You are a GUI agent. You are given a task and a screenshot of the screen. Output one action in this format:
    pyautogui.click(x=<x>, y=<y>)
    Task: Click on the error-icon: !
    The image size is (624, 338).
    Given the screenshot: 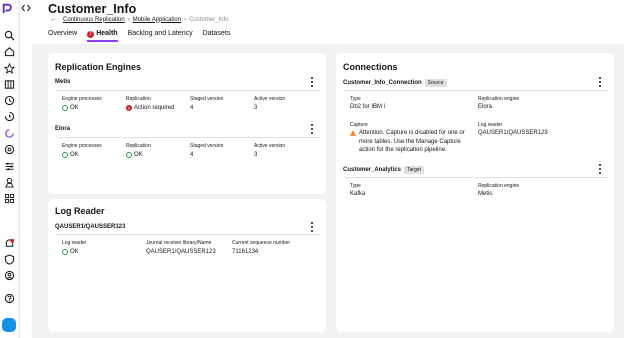 What is the action you would take?
    pyautogui.click(x=129, y=108)
    